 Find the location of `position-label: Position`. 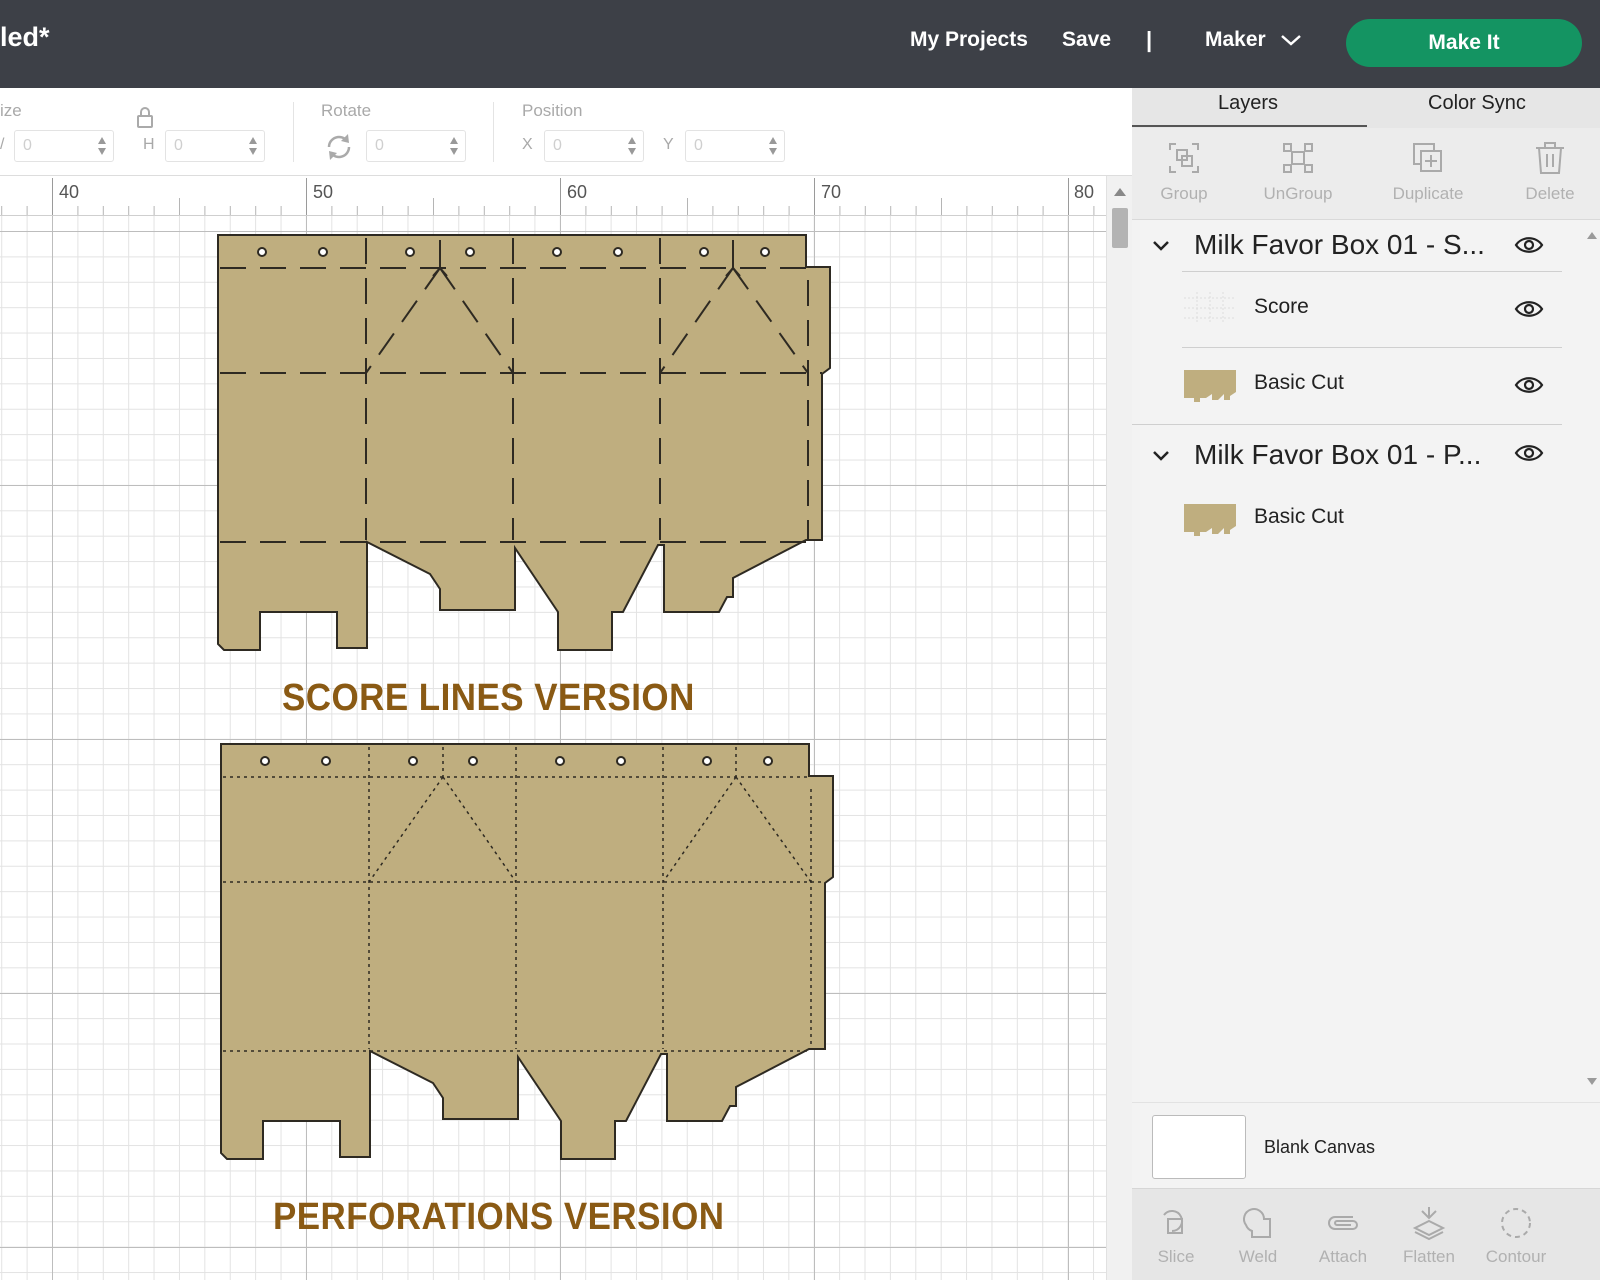

position-label: Position is located at coordinates (552, 110).